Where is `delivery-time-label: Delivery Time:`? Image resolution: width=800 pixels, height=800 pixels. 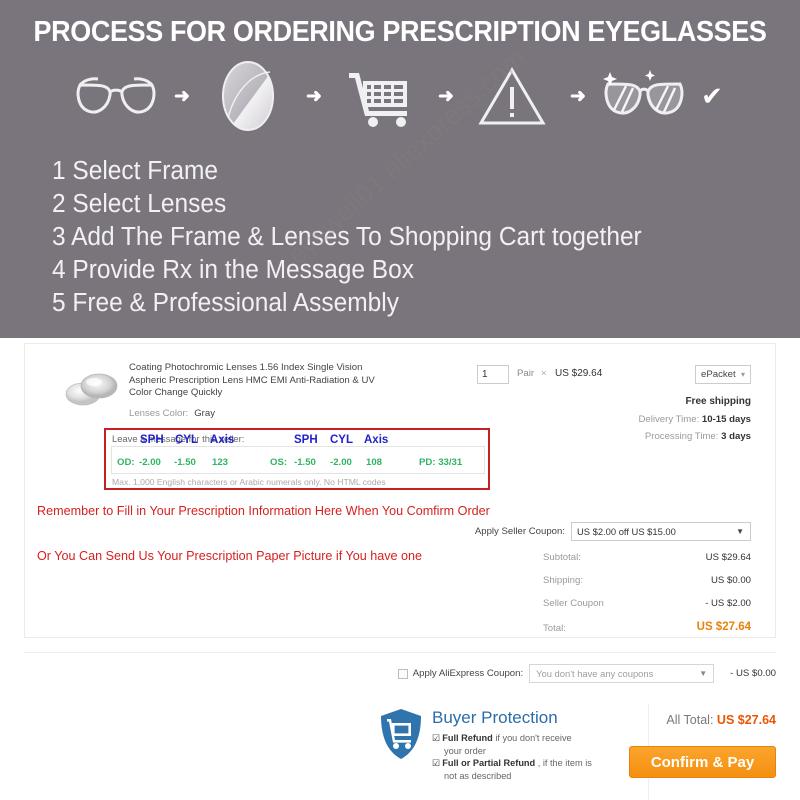 delivery-time-label: Delivery Time: is located at coordinates (669, 419).